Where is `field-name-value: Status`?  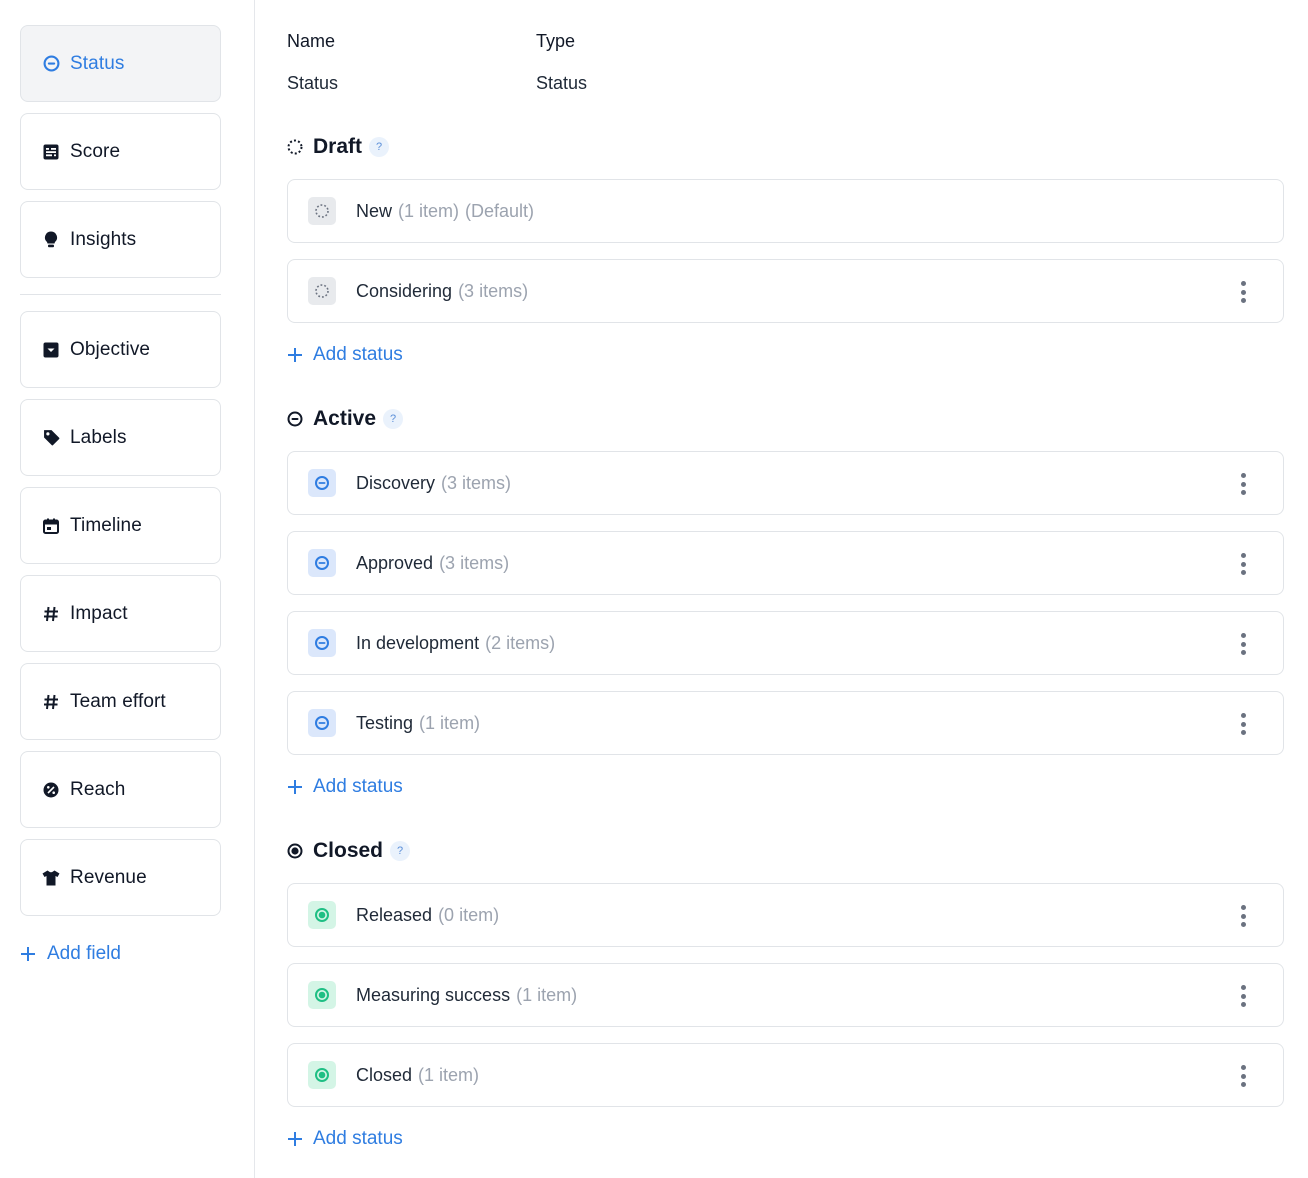 field-name-value: Status is located at coordinates (313, 83).